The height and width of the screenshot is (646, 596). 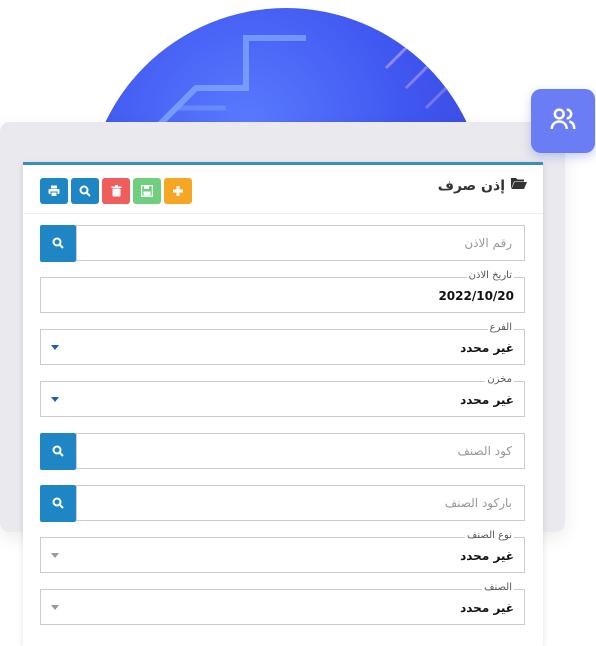 I want to click on users-icon, so click(x=563, y=121).